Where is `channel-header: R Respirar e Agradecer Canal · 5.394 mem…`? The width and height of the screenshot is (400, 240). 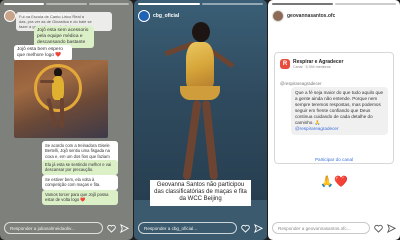
channel-header: R Respirar e Agradecer Canal · 5.394 mem… is located at coordinates (334, 64).